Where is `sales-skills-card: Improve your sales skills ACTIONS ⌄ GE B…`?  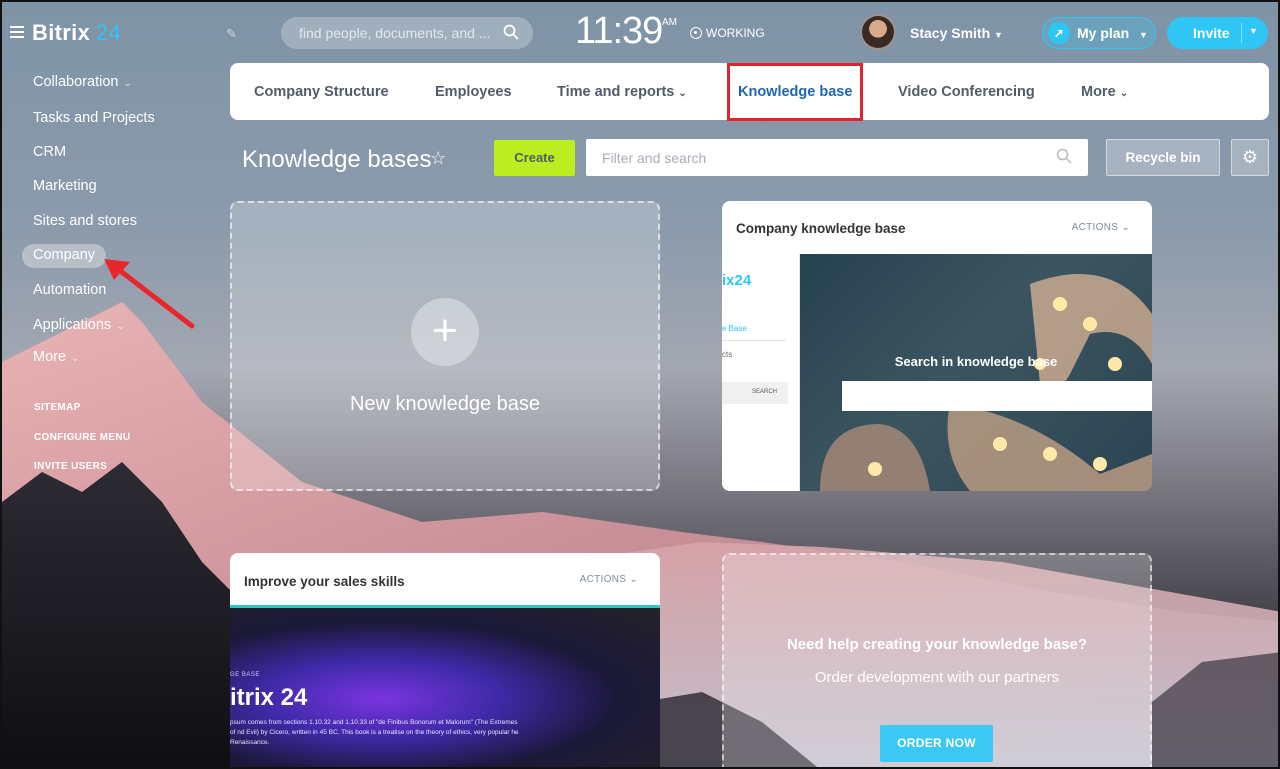 sales-skills-card: Improve your sales skills ACTIONS ⌄ GE B… is located at coordinates (445, 660).